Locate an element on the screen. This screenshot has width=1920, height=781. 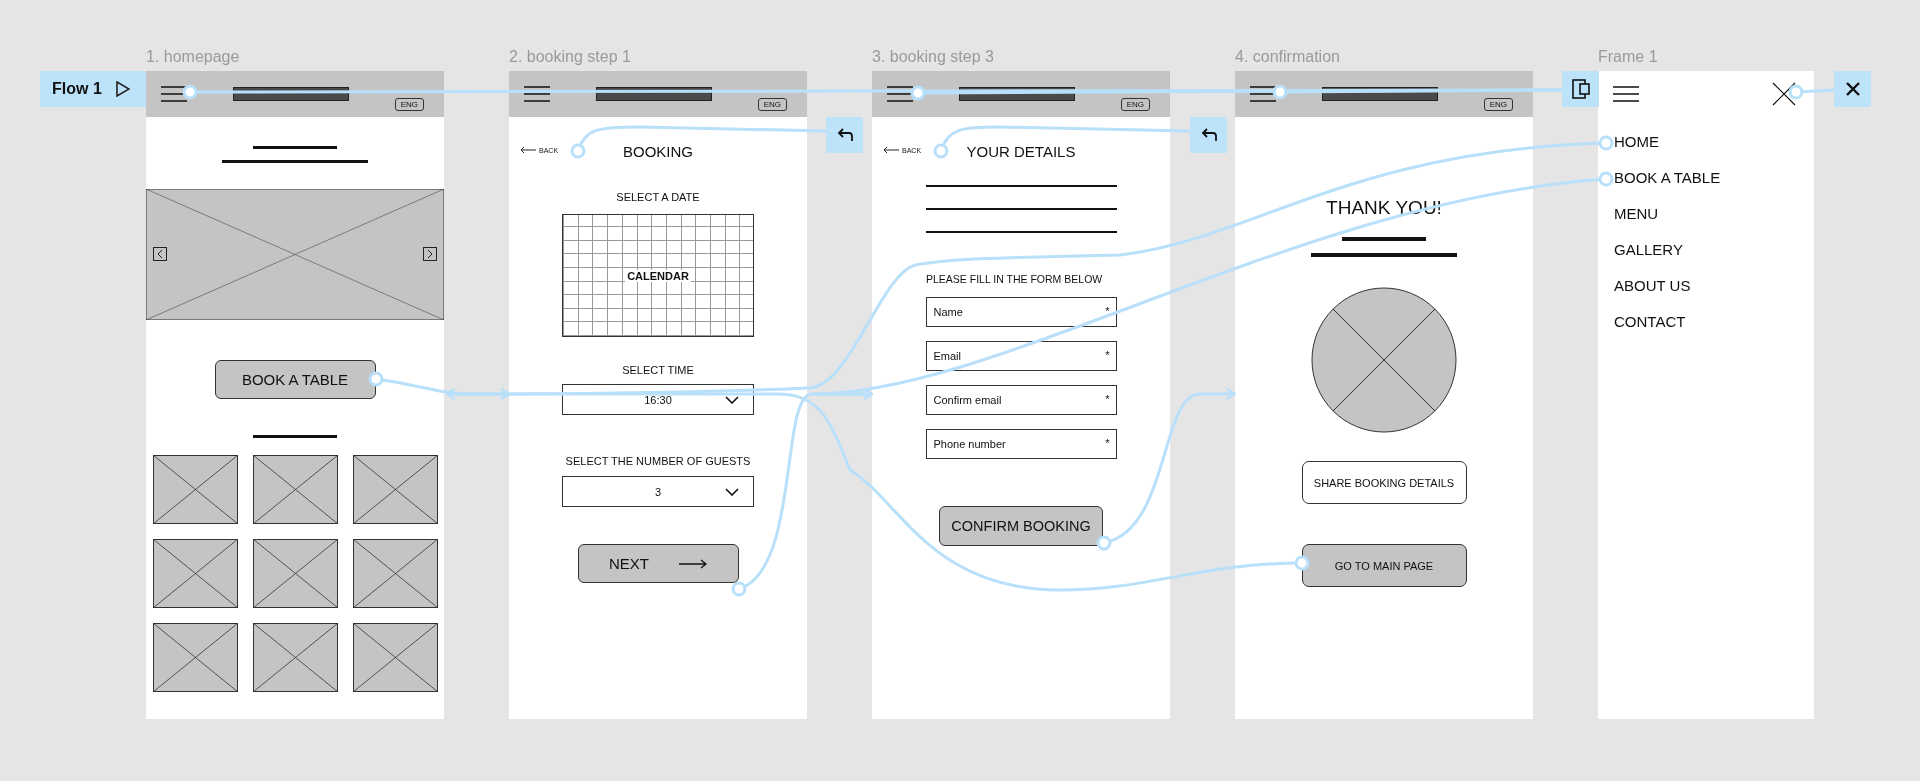
frame-title: 3. booking step 3 is located at coordinates (933, 57).